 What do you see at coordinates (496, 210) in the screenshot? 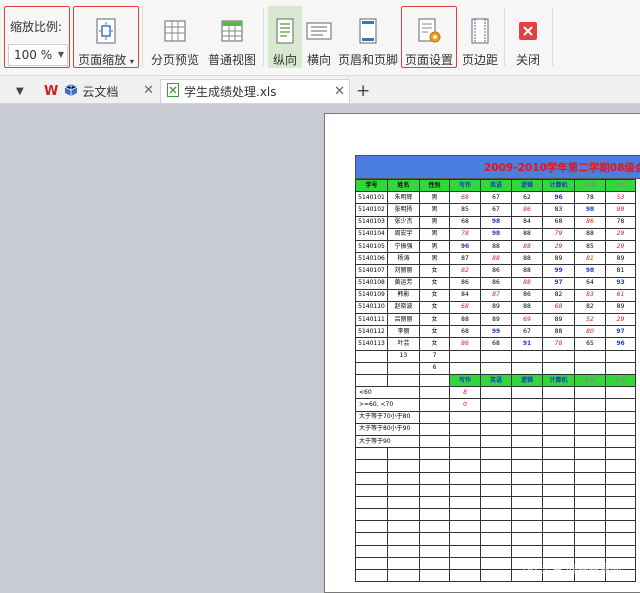
I see `table-cell: 67` at bounding box center [496, 210].